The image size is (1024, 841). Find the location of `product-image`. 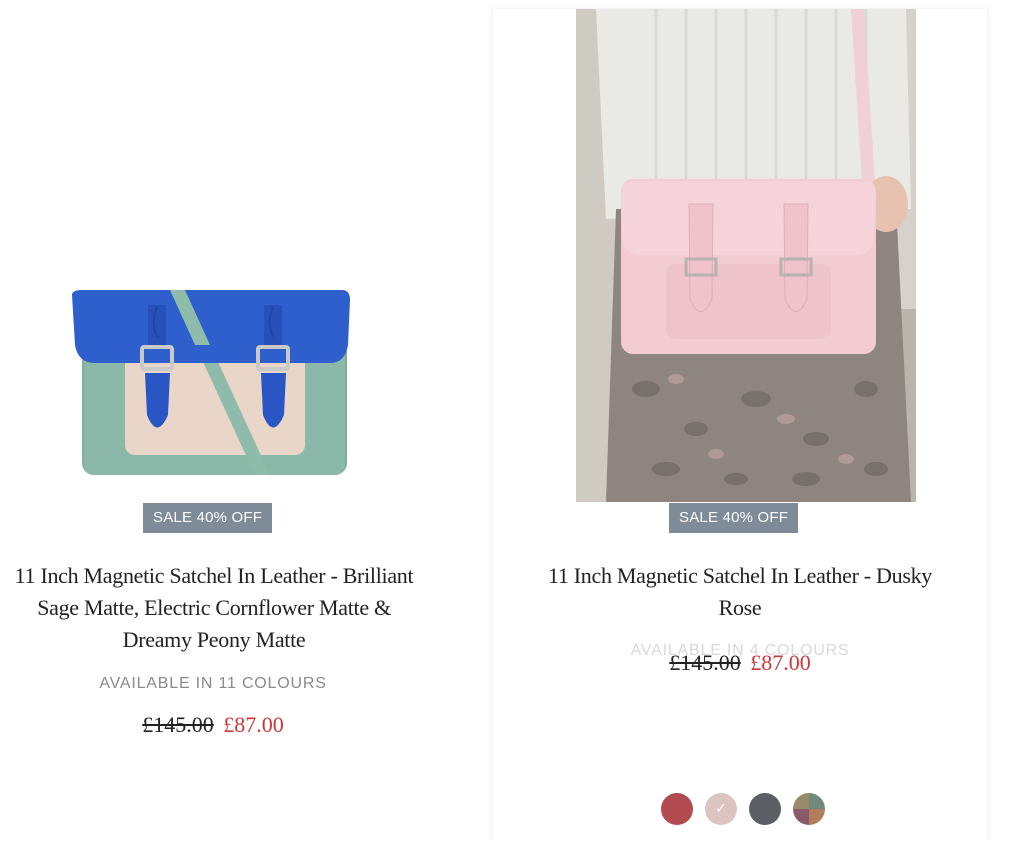

product-image is located at coordinates (210, 382).